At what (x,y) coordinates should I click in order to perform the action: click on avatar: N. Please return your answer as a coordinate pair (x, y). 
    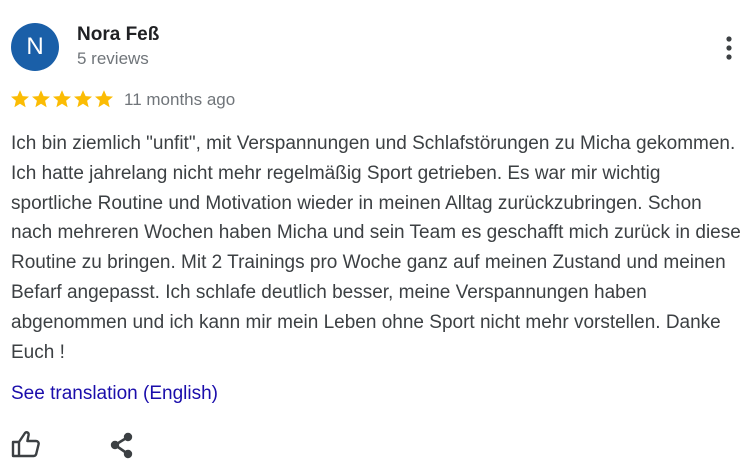
    Looking at the image, I should click on (35, 47).